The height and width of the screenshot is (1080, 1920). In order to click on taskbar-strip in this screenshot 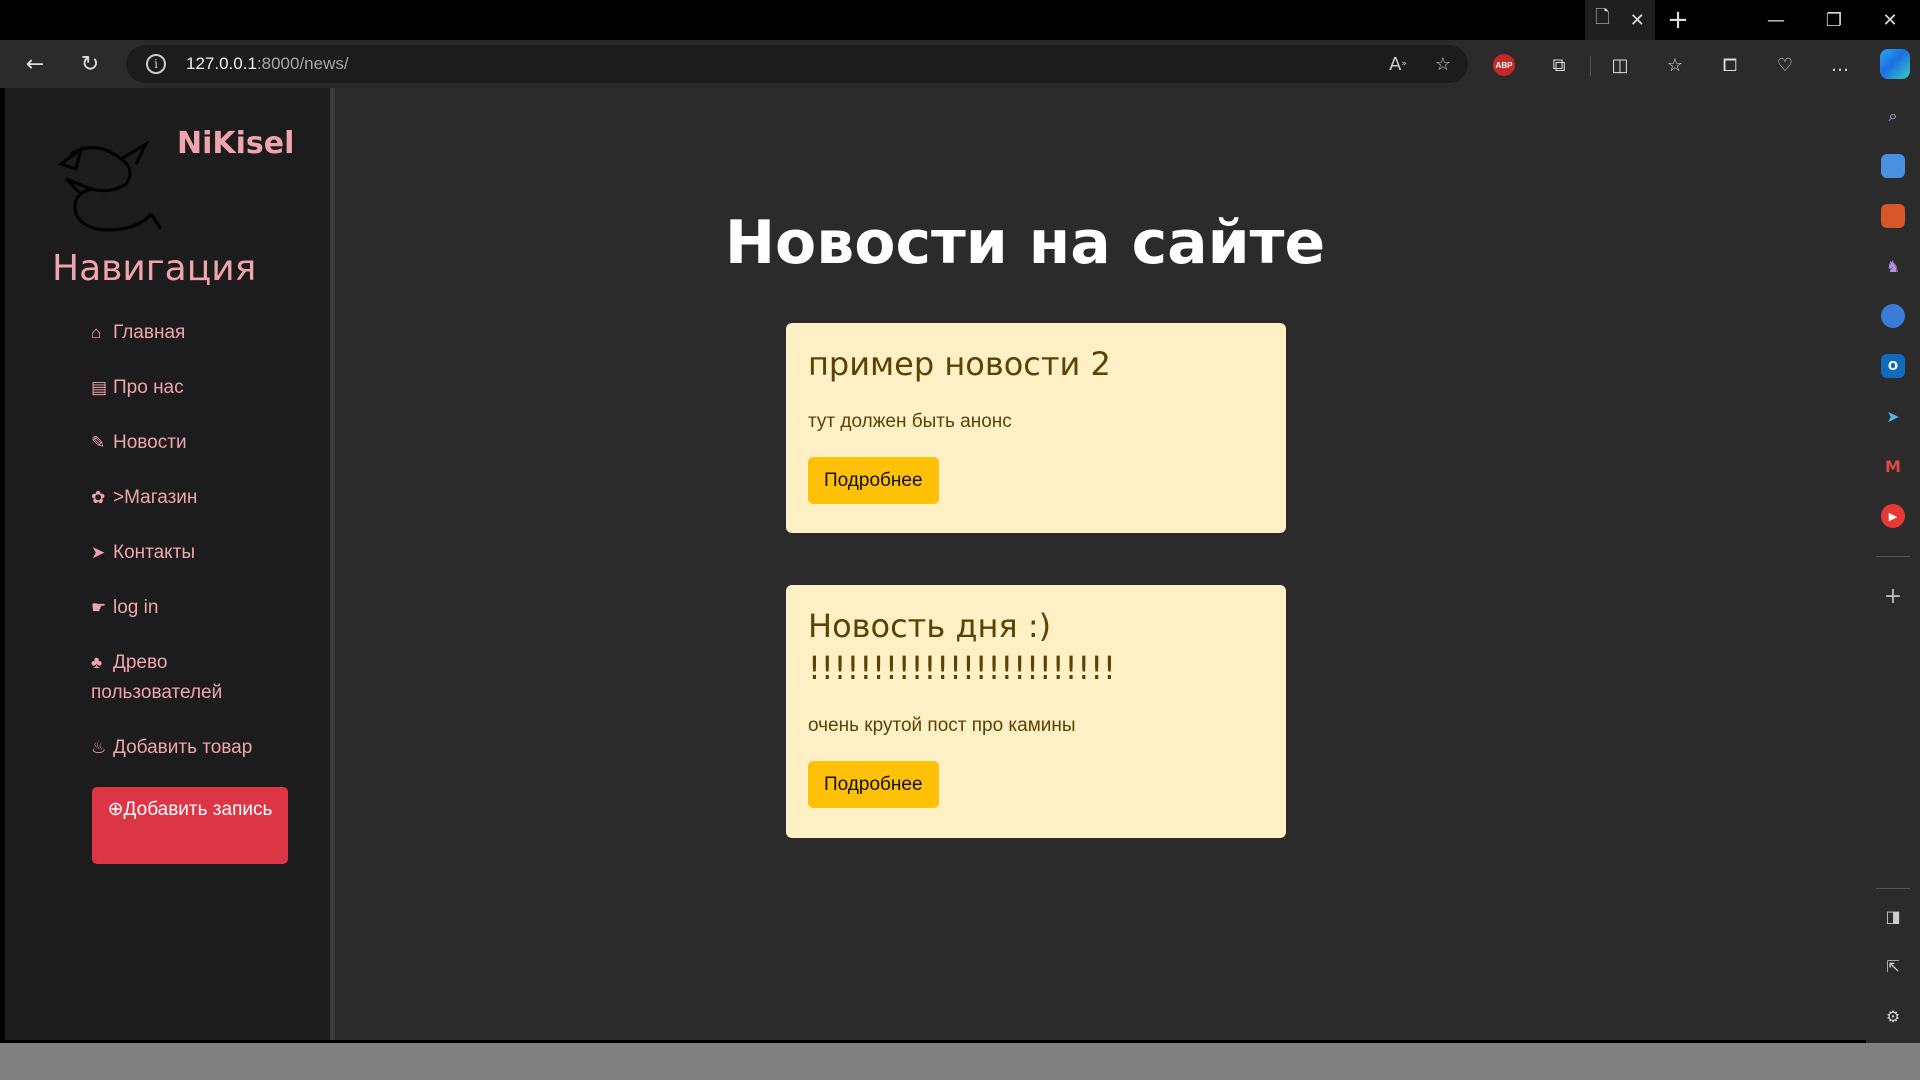, I will do `click(960, 1061)`.